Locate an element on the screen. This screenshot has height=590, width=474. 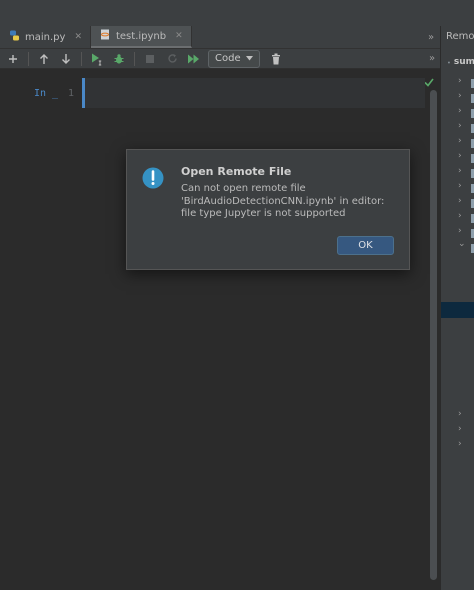
scrollbar-thumb is located at coordinates (433, 335).